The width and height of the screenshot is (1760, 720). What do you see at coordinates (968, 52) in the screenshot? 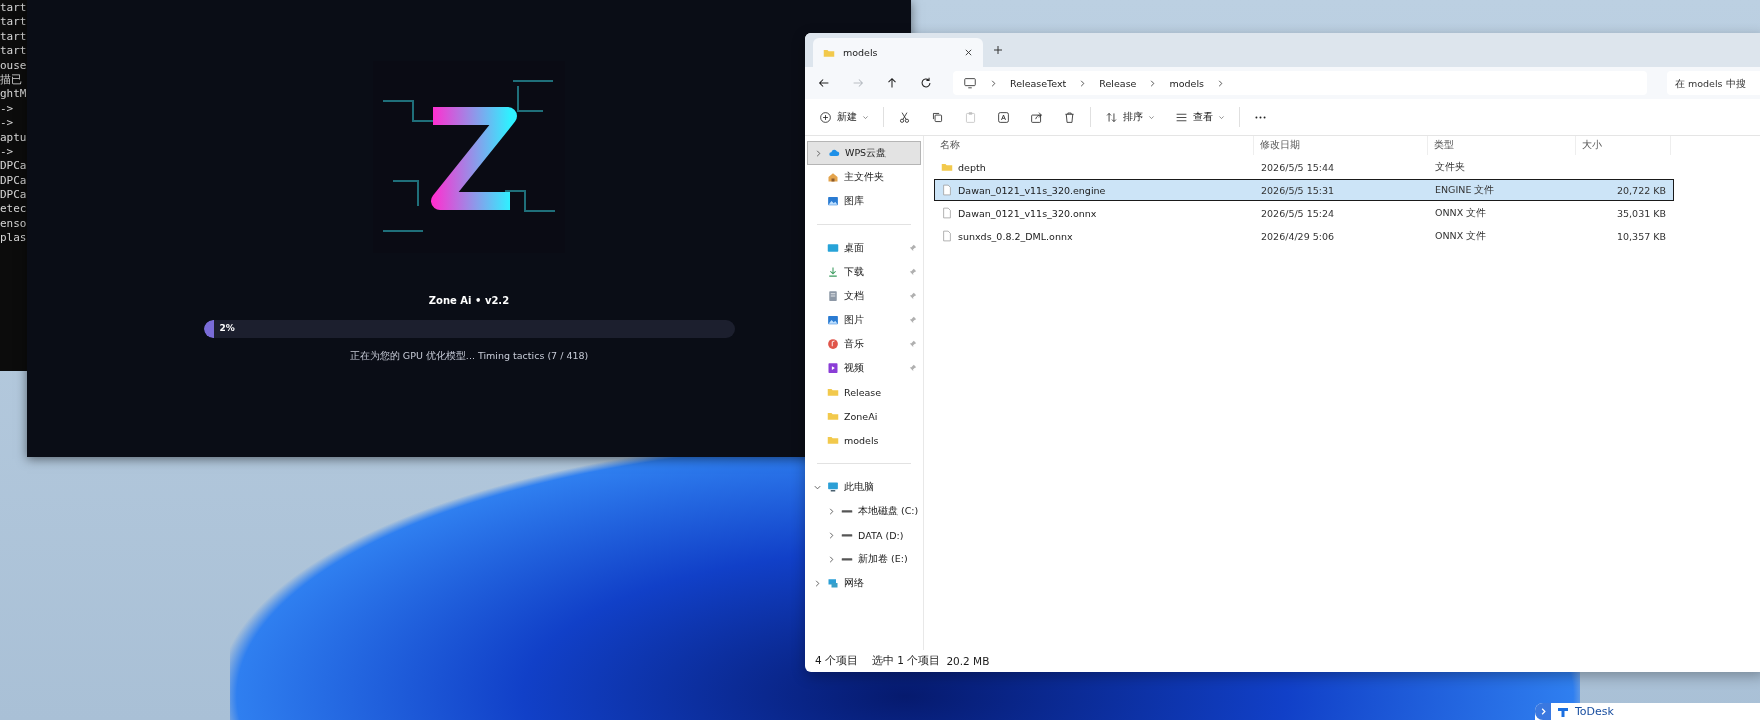
I see `close-icon` at bounding box center [968, 52].